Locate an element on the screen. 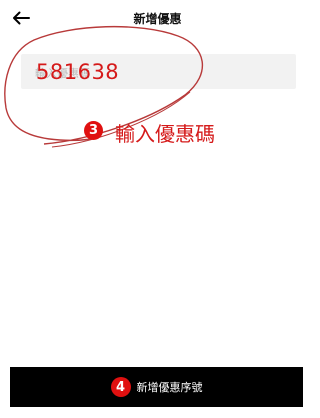  header-bar: 新增優惠 is located at coordinates (157, 18).